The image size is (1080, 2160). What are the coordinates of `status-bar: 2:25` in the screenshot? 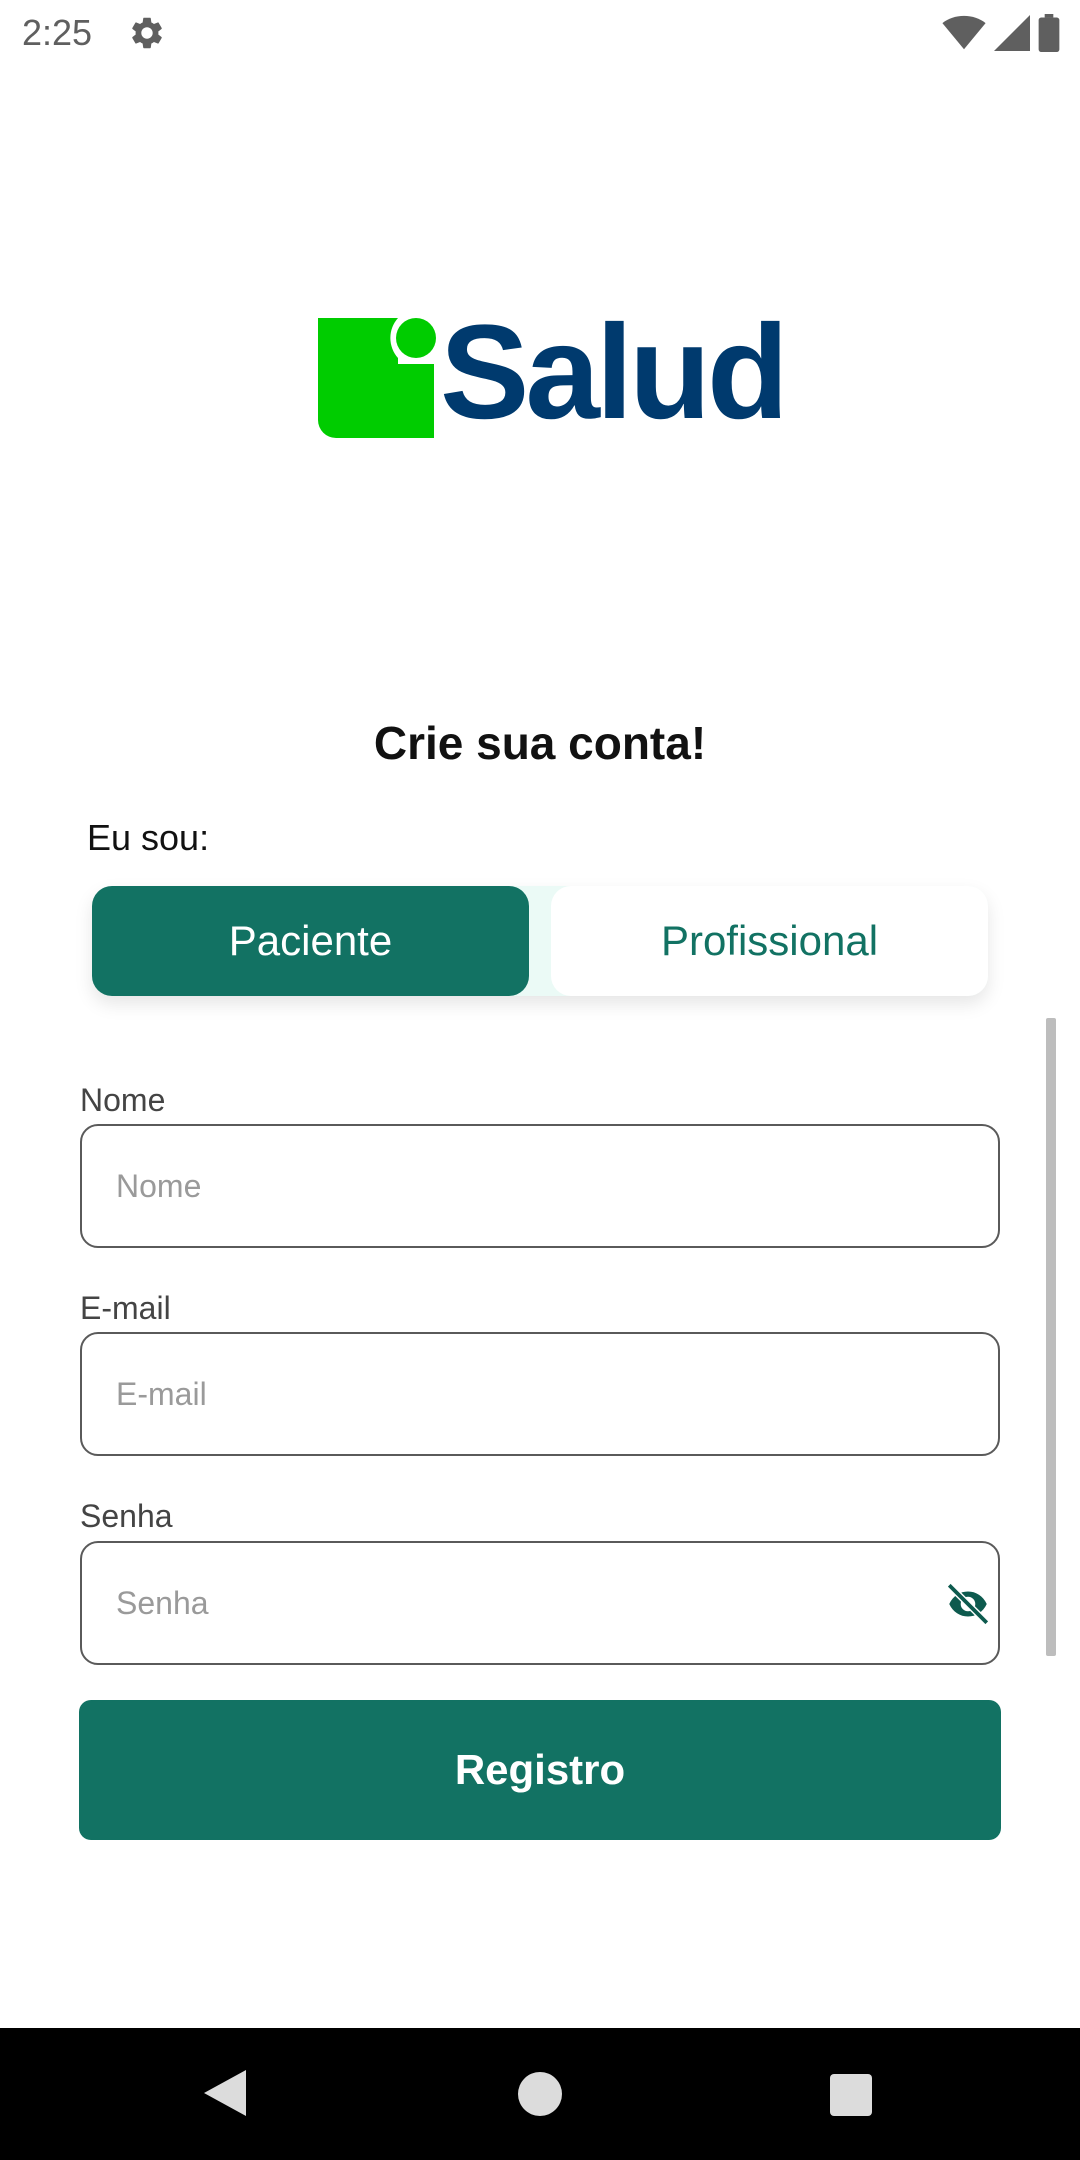 It's located at (540, 33).